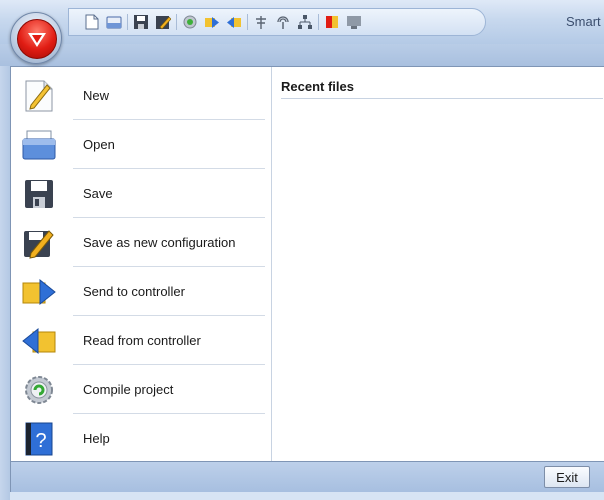 The image size is (604, 500). I want to click on menu-item-label: Send to controller, so click(134, 291).